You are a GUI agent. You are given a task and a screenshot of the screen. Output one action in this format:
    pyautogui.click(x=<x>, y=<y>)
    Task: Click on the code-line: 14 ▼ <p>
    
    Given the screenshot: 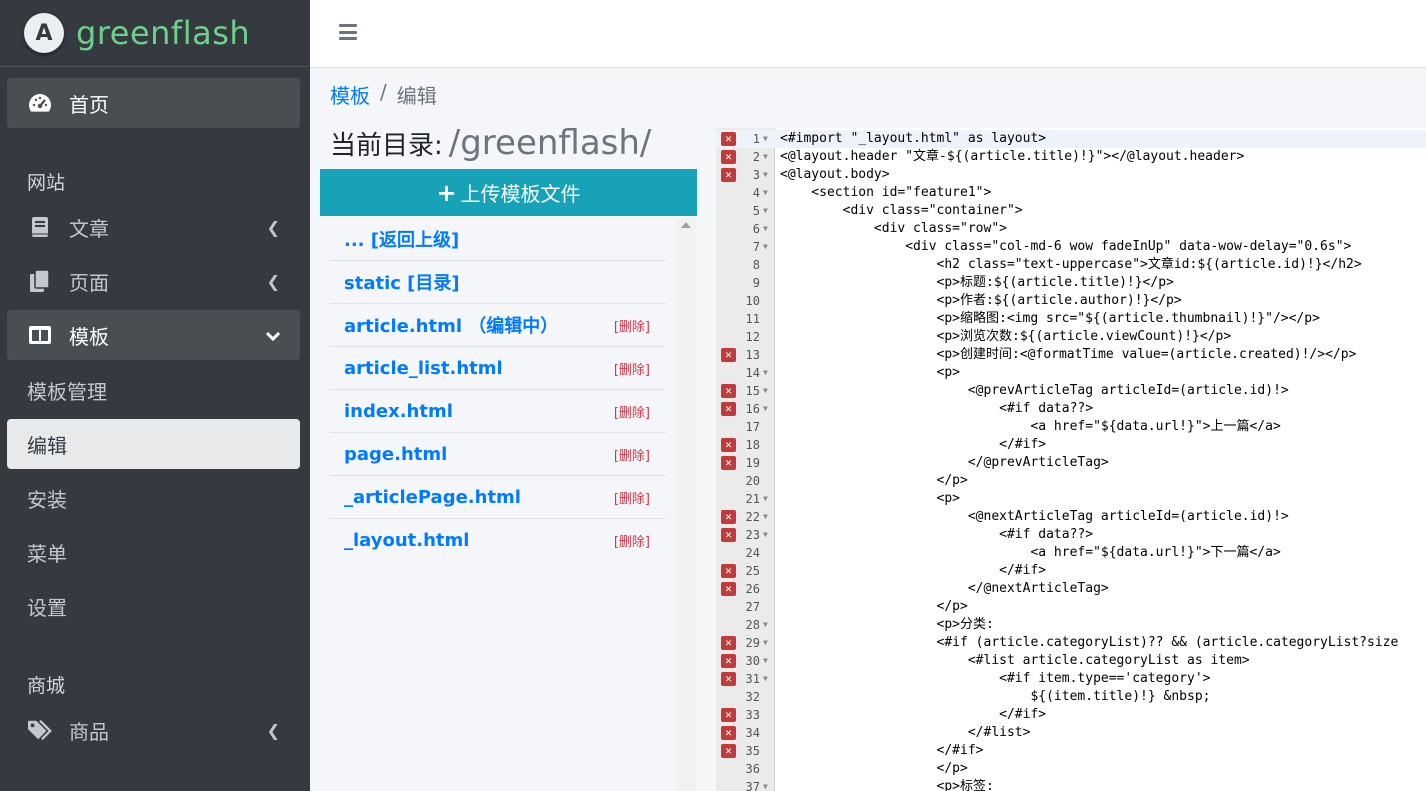 What is the action you would take?
    pyautogui.click(x=1071, y=373)
    